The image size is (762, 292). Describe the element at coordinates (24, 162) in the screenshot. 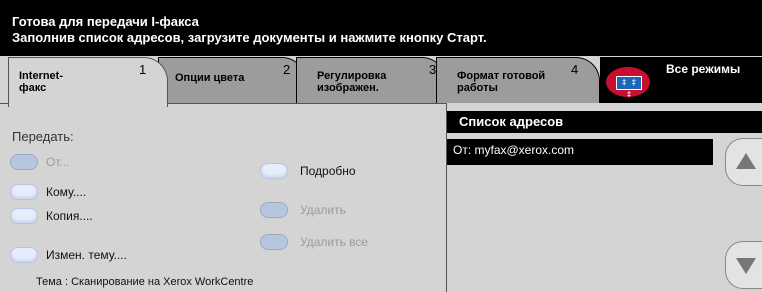

I see `from-button-indicator` at that location.